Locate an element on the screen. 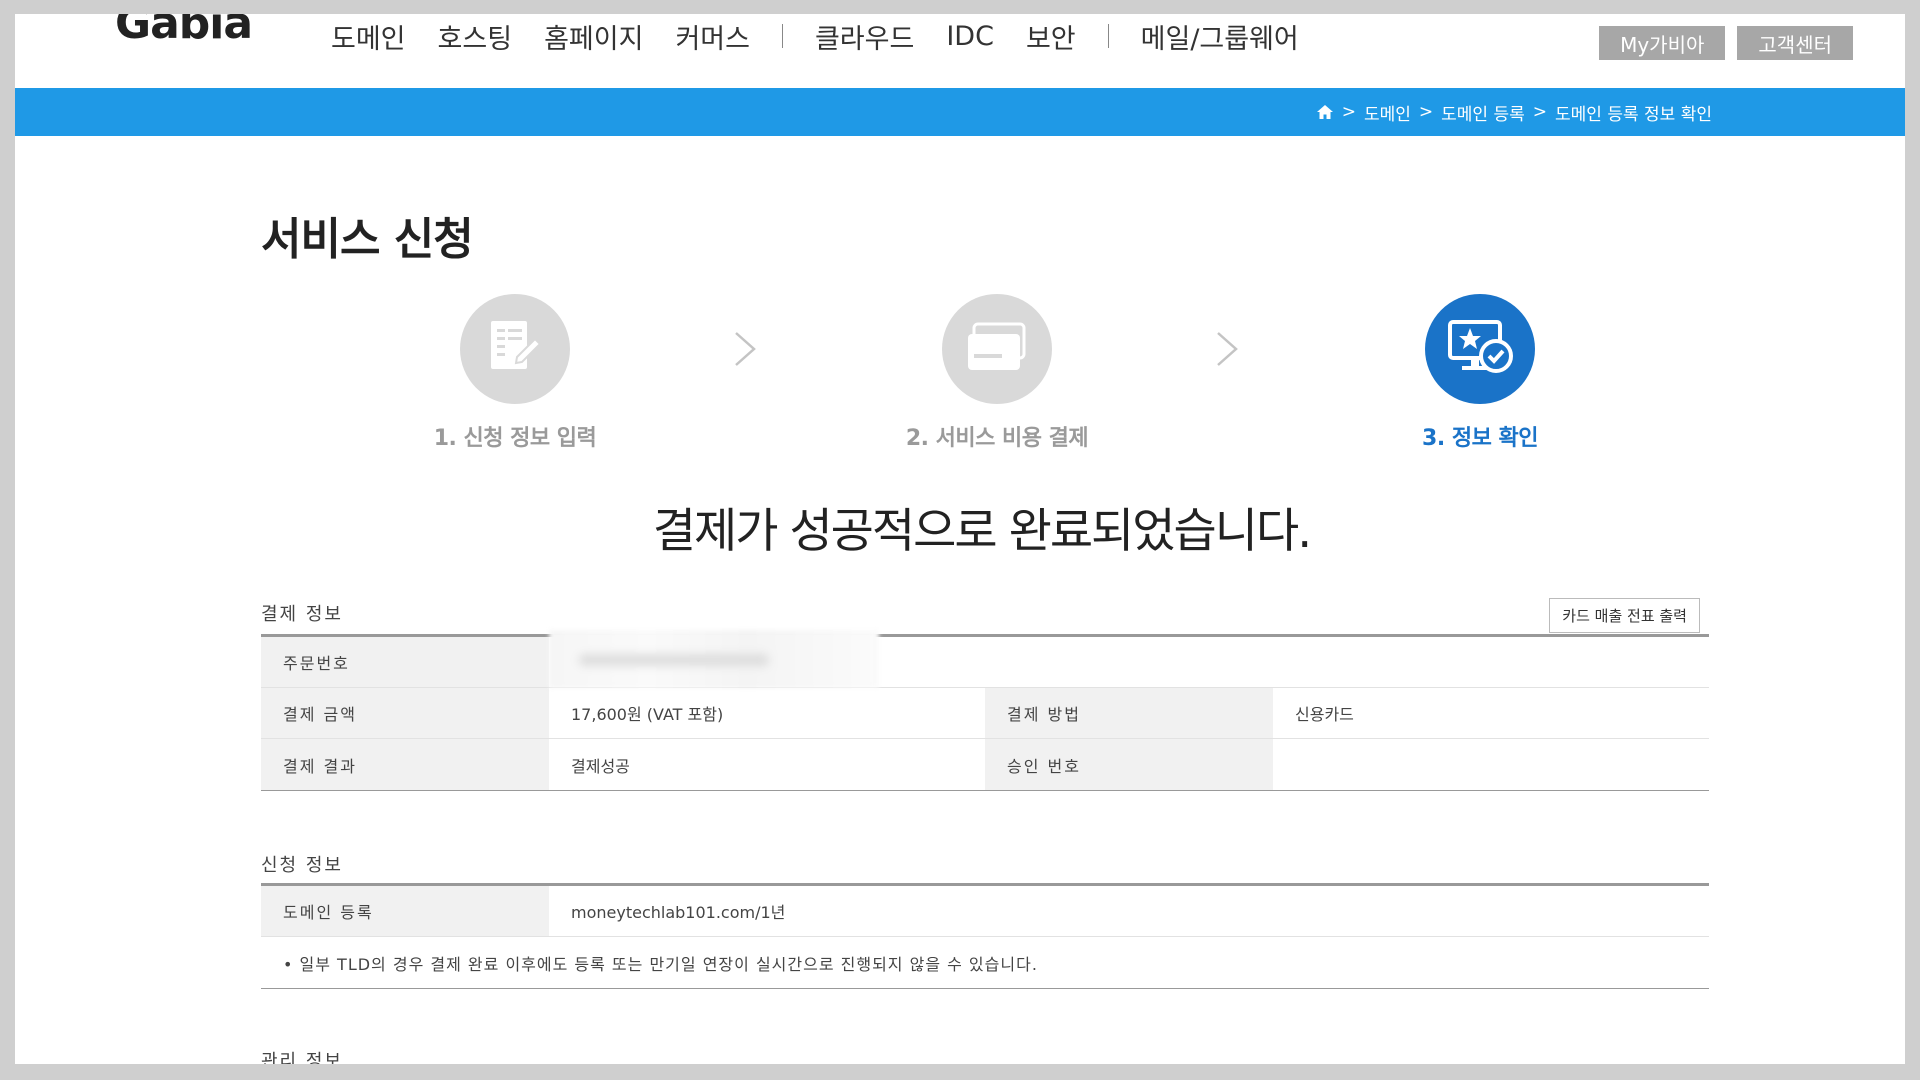  result-label: 결제 결과 is located at coordinates (405, 764).